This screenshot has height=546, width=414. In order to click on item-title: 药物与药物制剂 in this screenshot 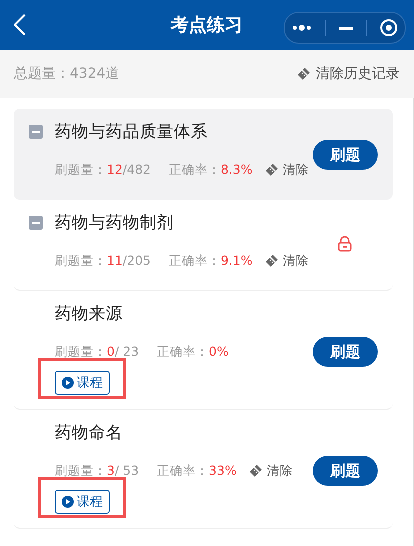, I will do `click(114, 223)`.